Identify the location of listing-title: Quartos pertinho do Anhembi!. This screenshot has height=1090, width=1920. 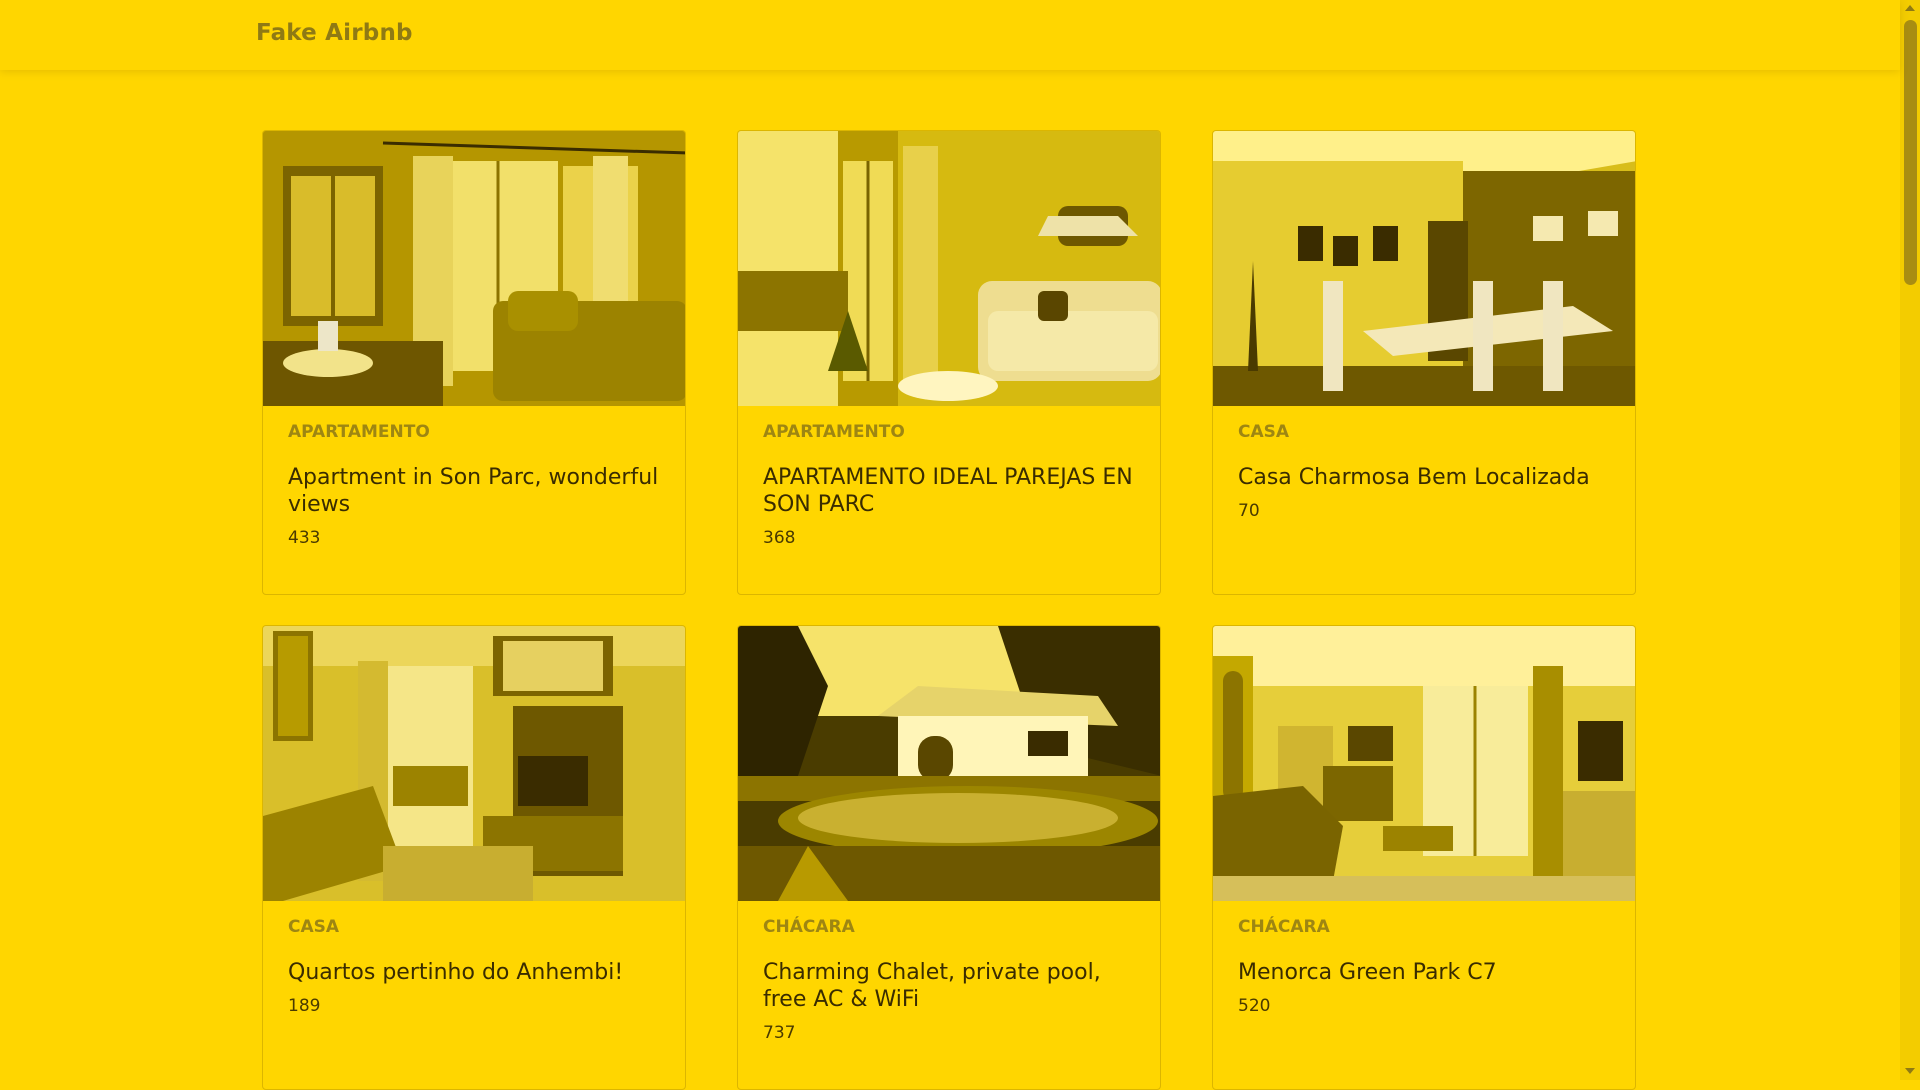
(478, 972).